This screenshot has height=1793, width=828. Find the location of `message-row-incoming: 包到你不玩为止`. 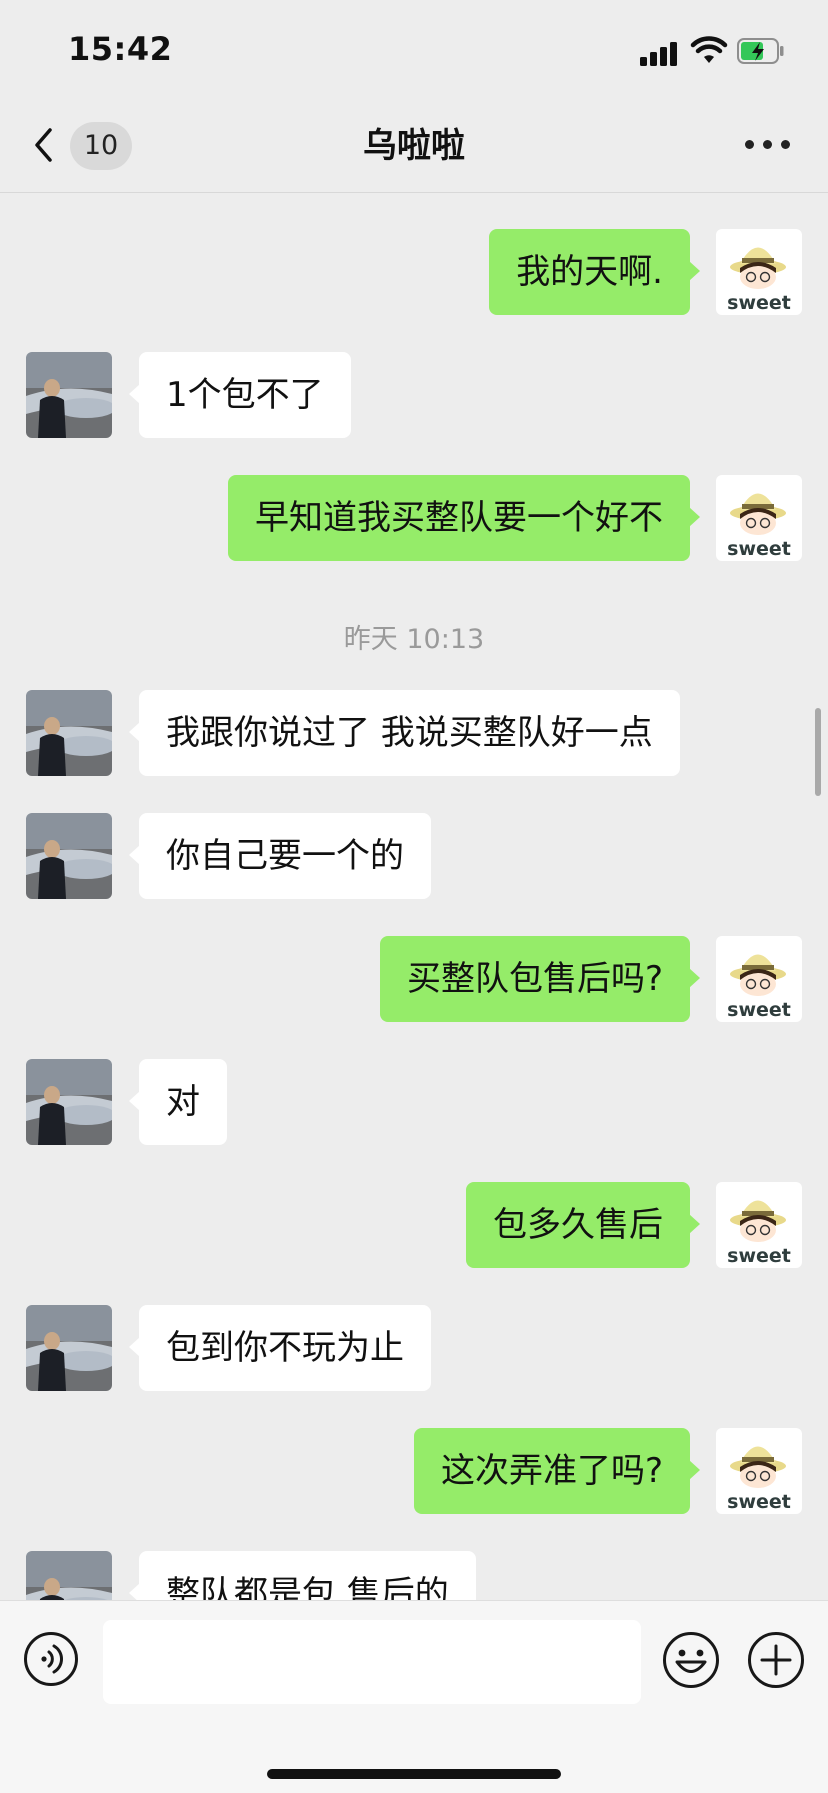

message-row-incoming: 包到你不玩为止 is located at coordinates (414, 1349).